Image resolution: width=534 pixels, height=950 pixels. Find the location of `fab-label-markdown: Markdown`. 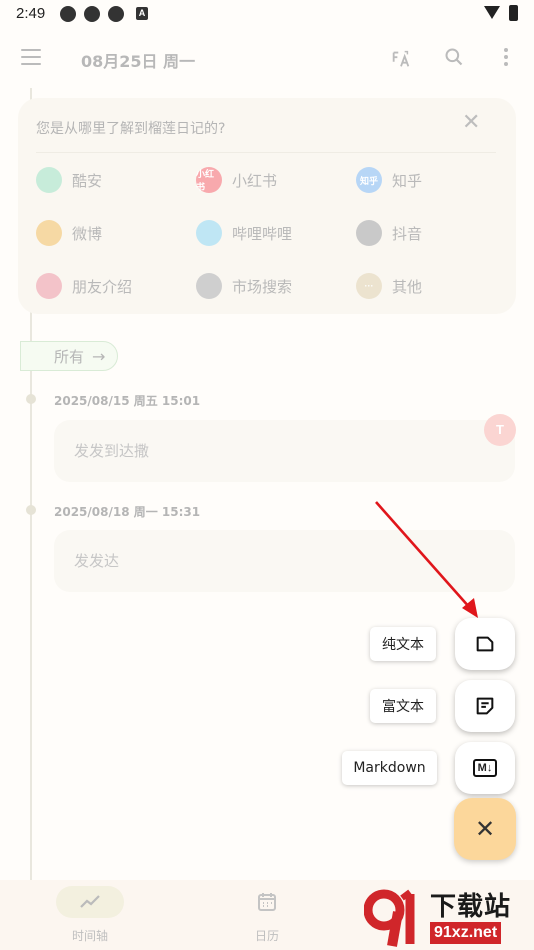

fab-label-markdown: Markdown is located at coordinates (389, 768).